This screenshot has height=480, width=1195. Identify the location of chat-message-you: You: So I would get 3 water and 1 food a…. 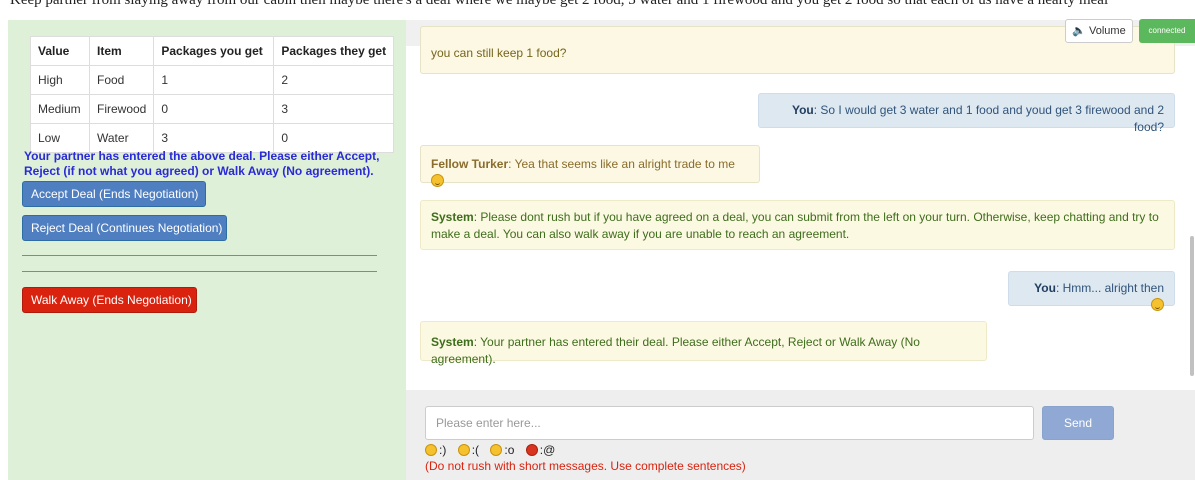
(966, 113).